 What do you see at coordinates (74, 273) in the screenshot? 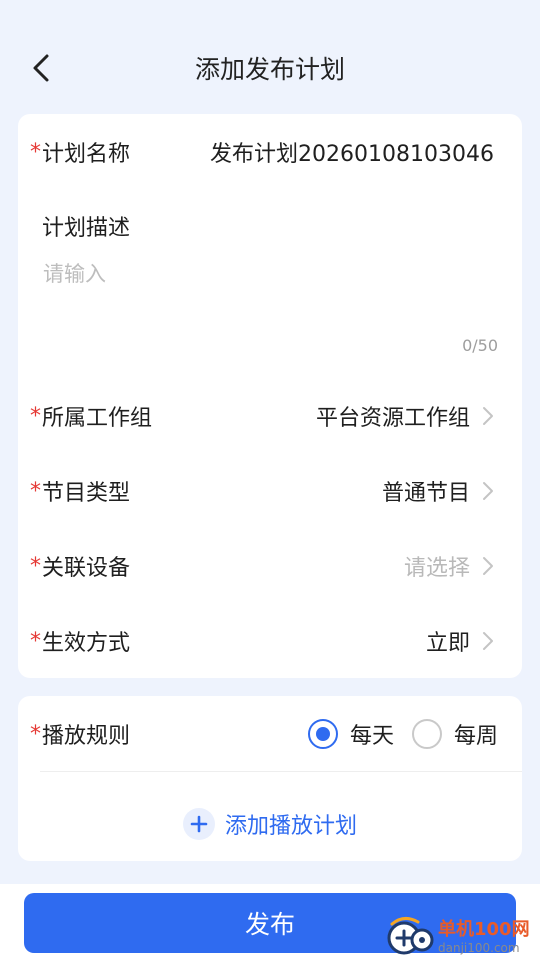
I see `plan-desc-input: 请输入` at bounding box center [74, 273].